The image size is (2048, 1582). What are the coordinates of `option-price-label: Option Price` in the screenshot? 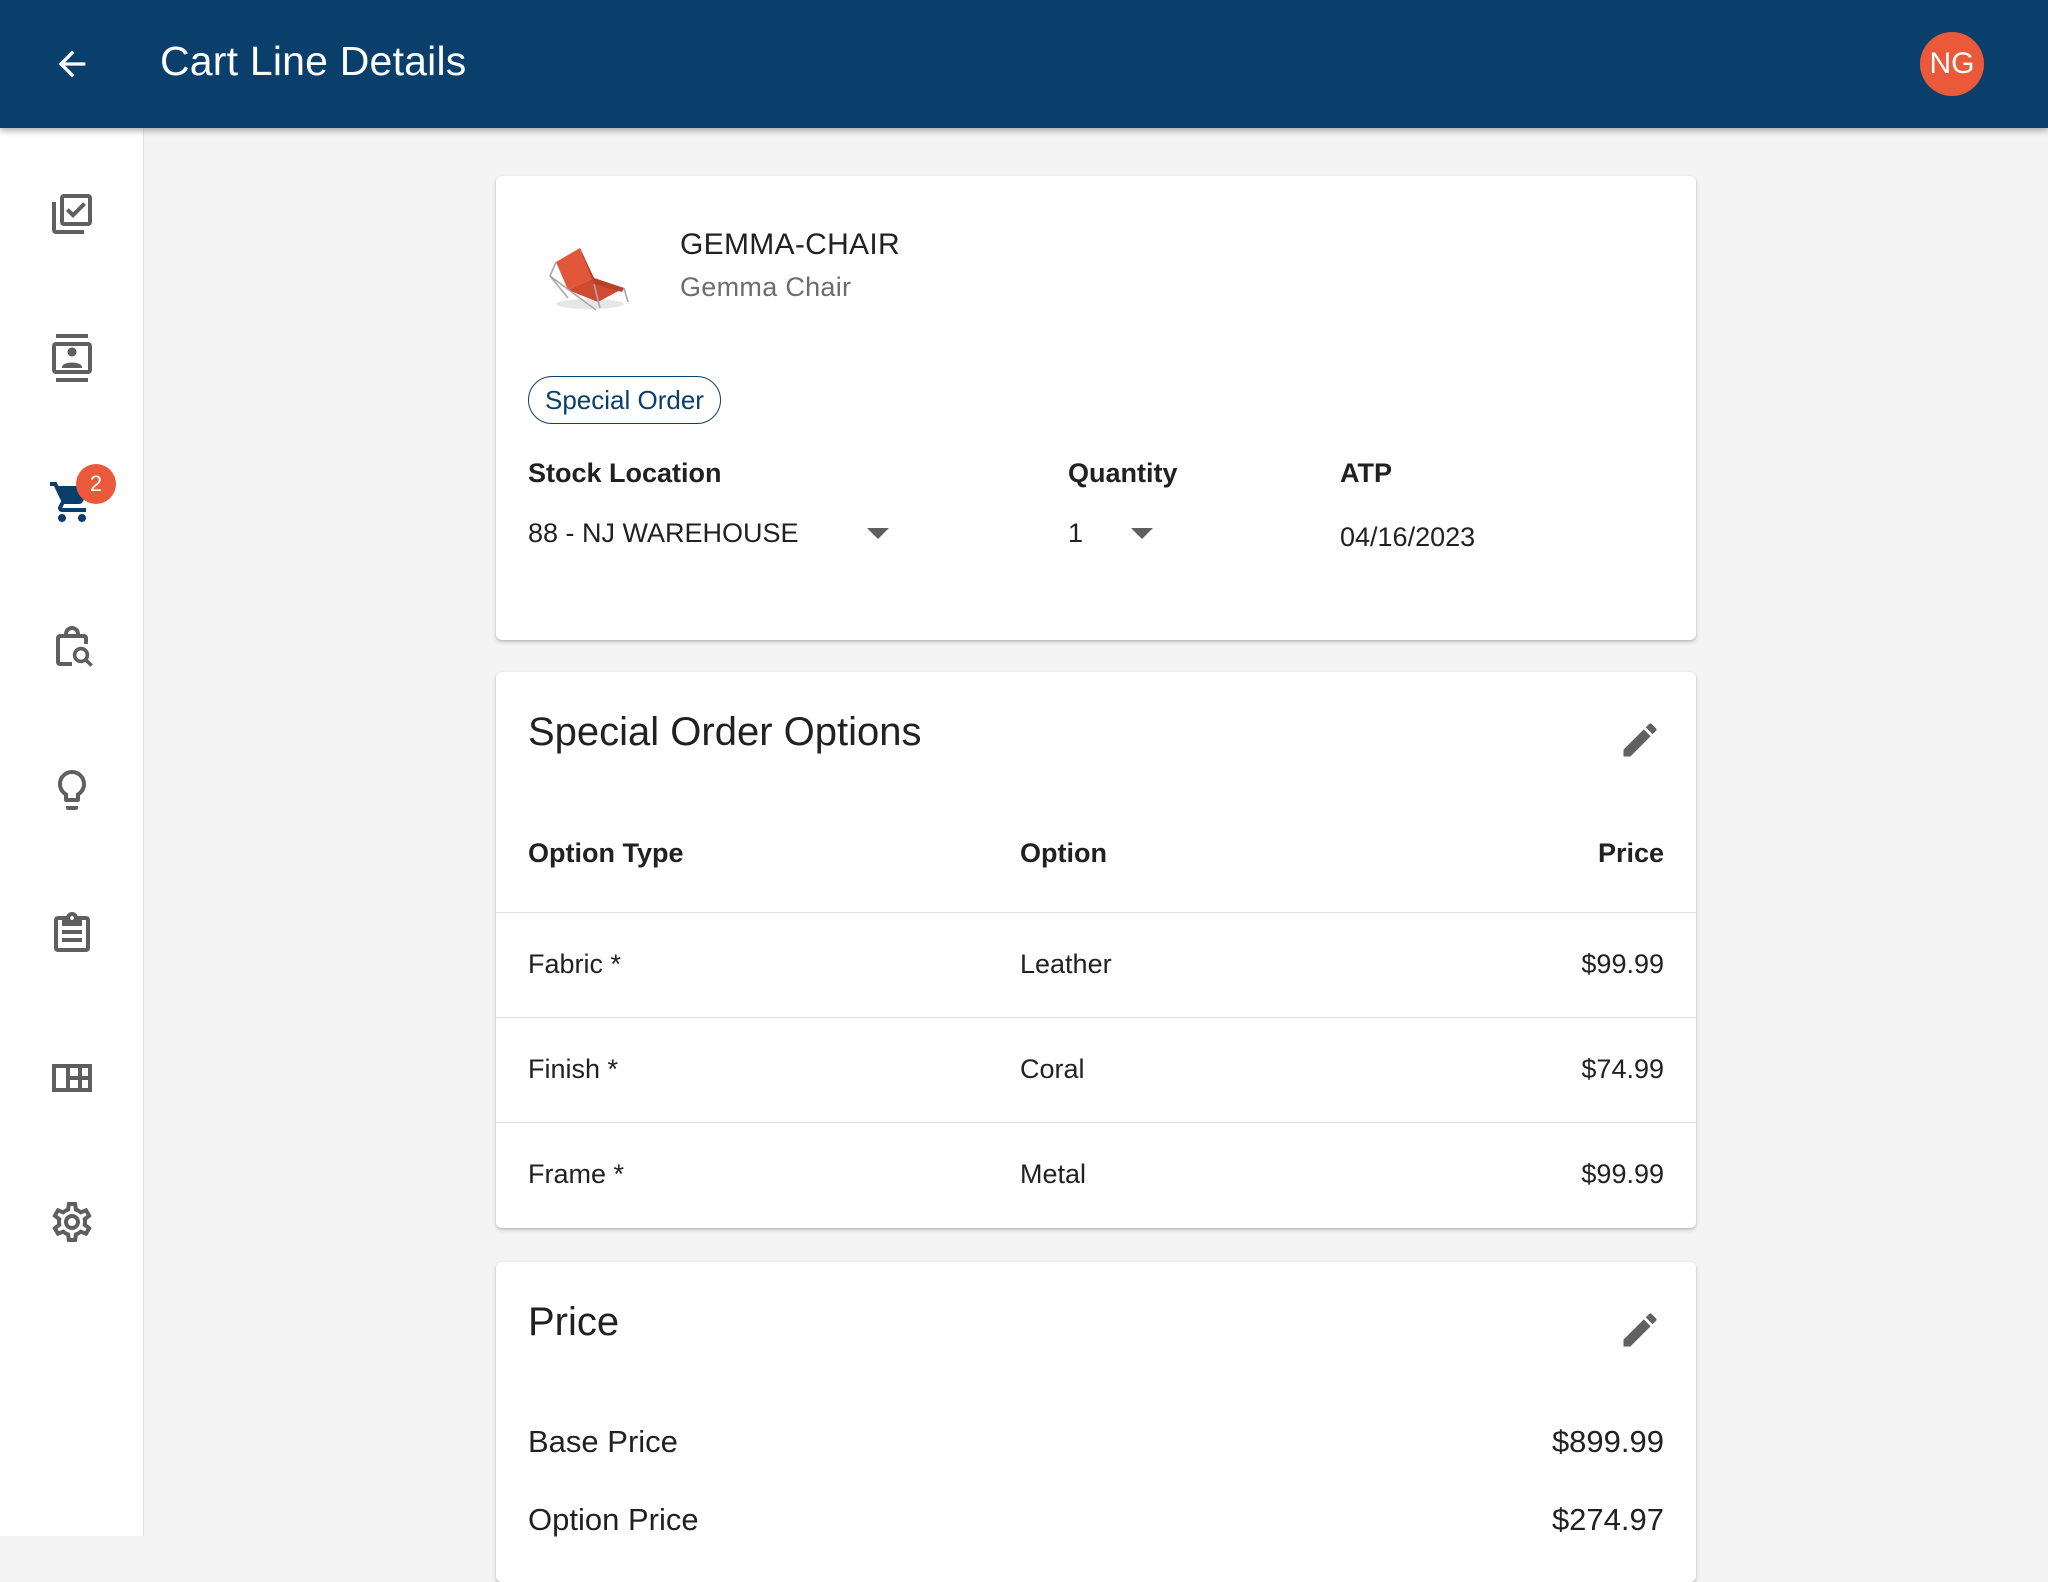 It's located at (613, 1519).